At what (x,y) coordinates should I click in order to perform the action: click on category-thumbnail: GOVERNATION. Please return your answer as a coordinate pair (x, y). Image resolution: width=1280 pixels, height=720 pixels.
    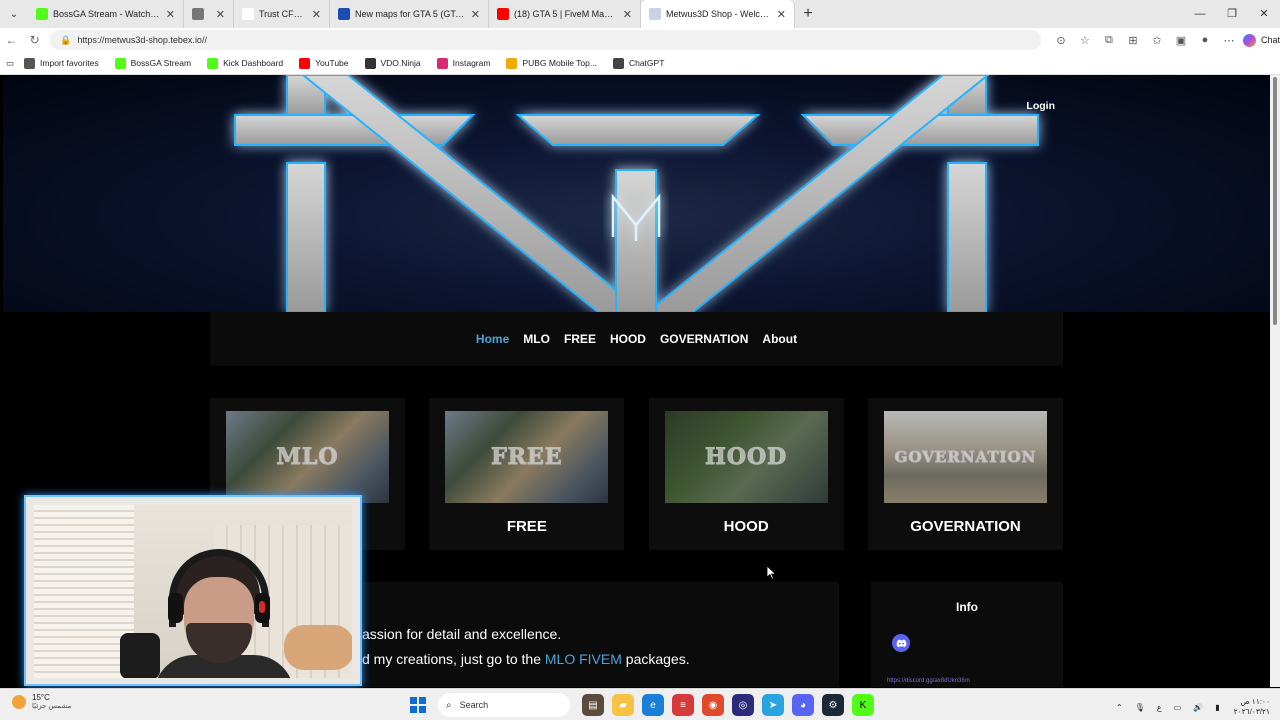
    Looking at the image, I should click on (965, 457).